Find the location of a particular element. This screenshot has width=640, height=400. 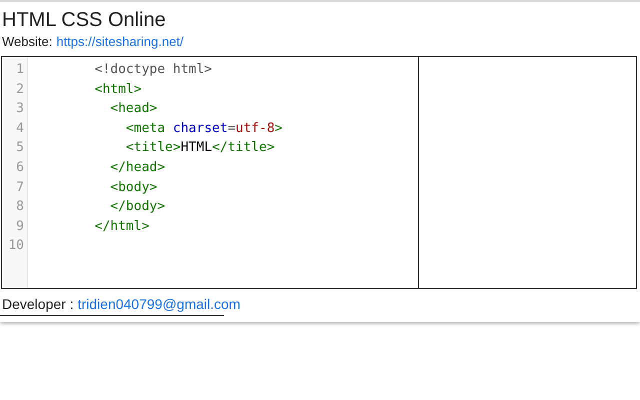

line-number: 10 is located at coordinates (16, 246).